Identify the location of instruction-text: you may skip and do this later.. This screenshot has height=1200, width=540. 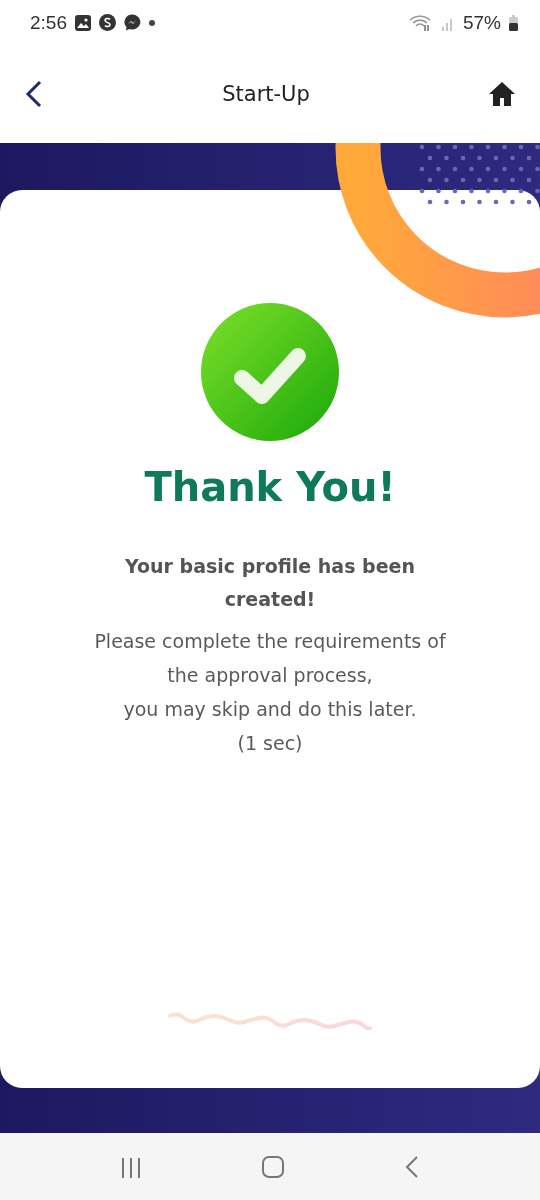
(270, 709).